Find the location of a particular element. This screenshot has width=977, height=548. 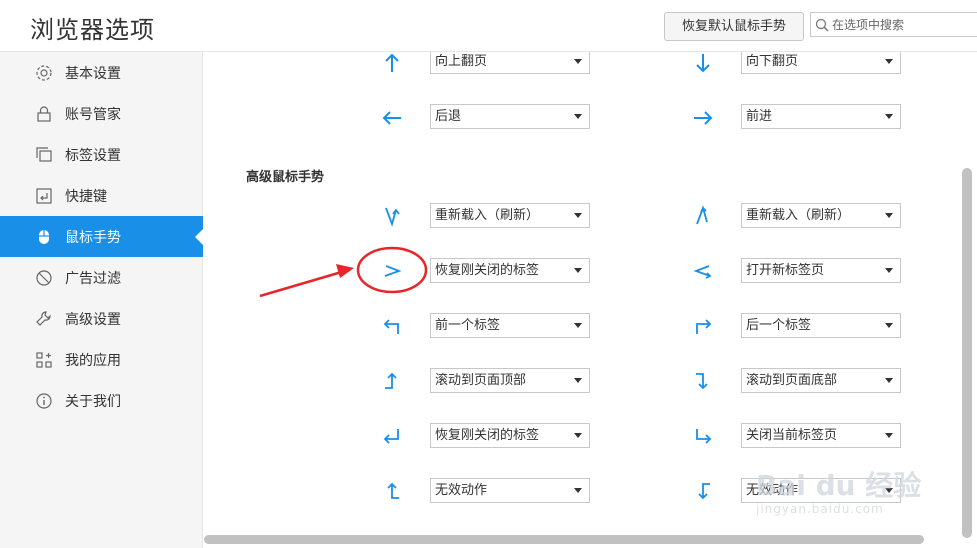

sidebar-item-account: 账号管家 is located at coordinates (101, 113).